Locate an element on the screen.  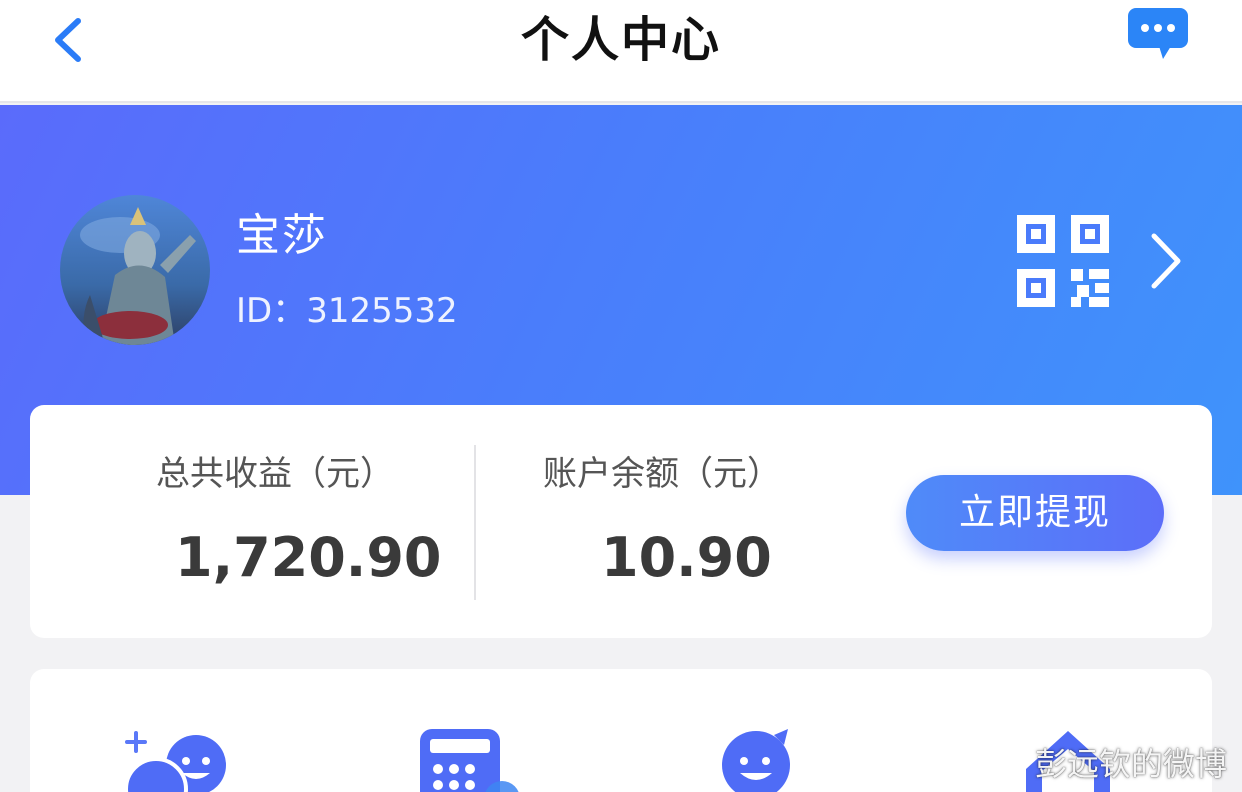
smiley-person-icon is located at coordinates (756, 760).